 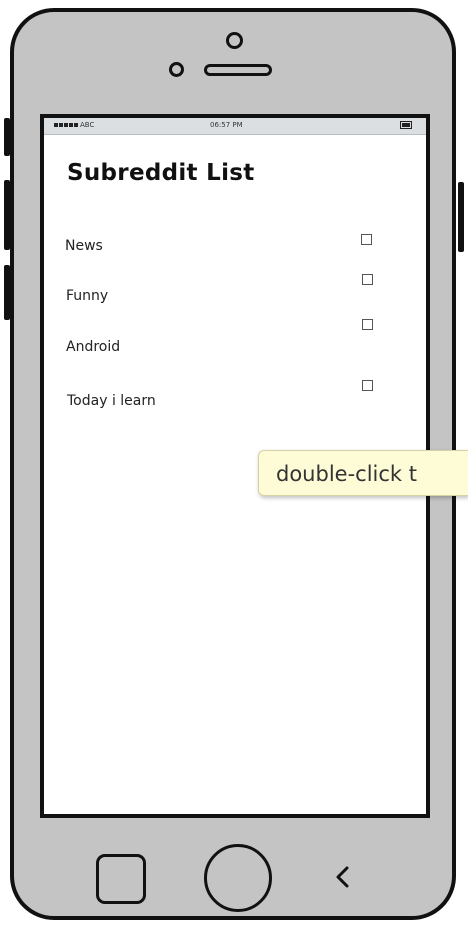 What do you see at coordinates (363, 473) in the screenshot?
I see `edit-hint-tooltip: double-click t` at bounding box center [363, 473].